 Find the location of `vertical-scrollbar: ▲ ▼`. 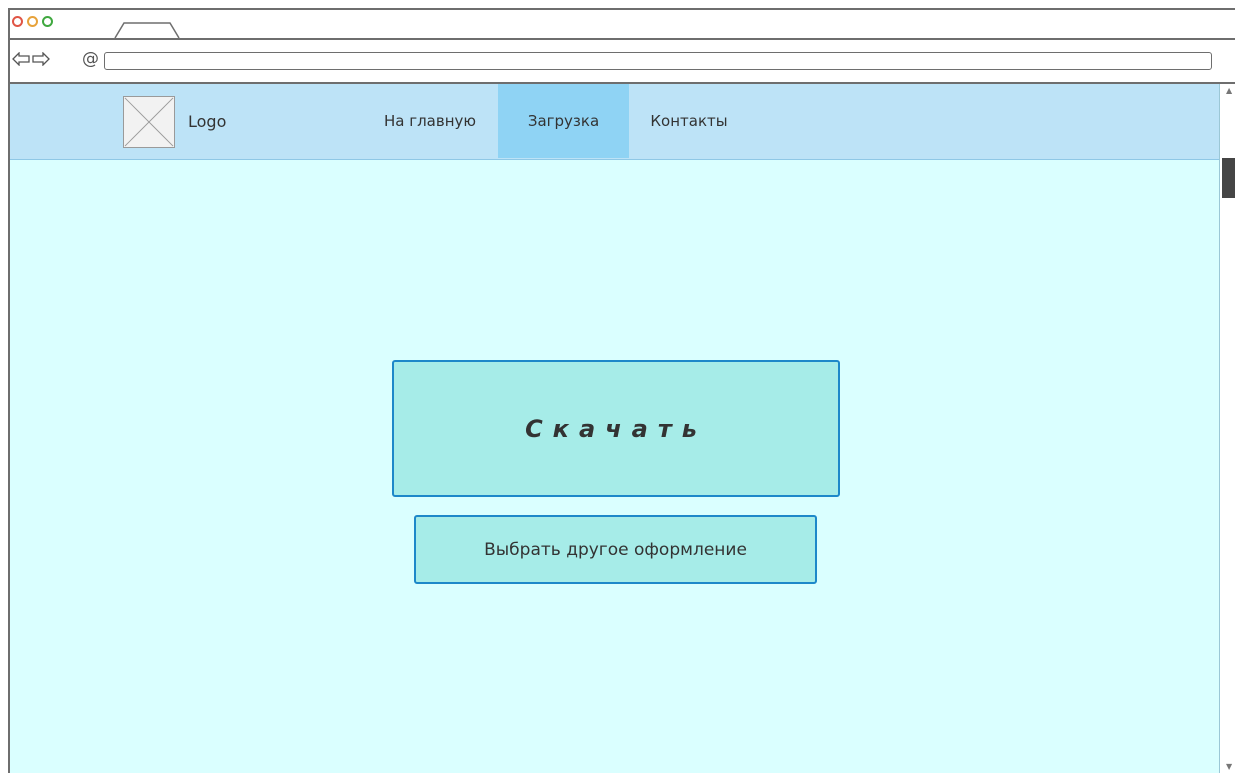

vertical-scrollbar: ▲ ▼ is located at coordinates (1227, 428).